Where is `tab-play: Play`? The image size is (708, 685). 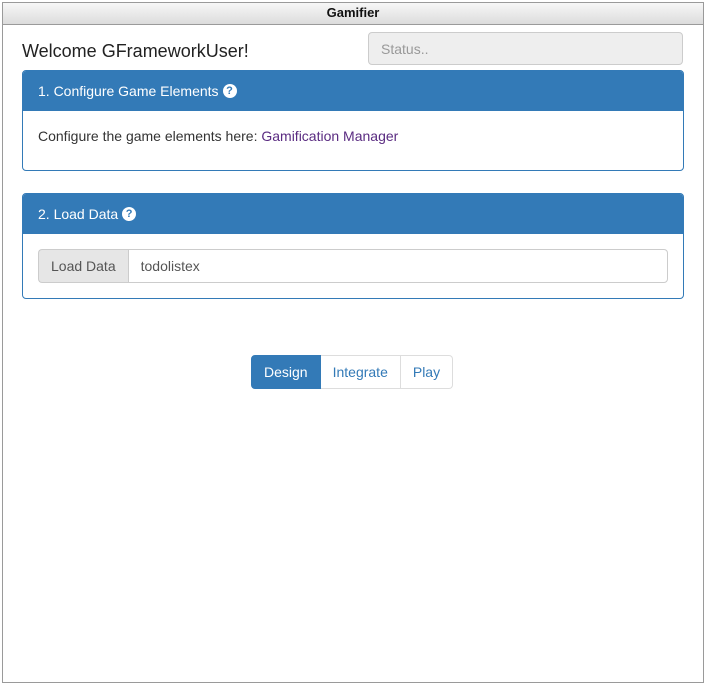
tab-play: Play is located at coordinates (427, 372).